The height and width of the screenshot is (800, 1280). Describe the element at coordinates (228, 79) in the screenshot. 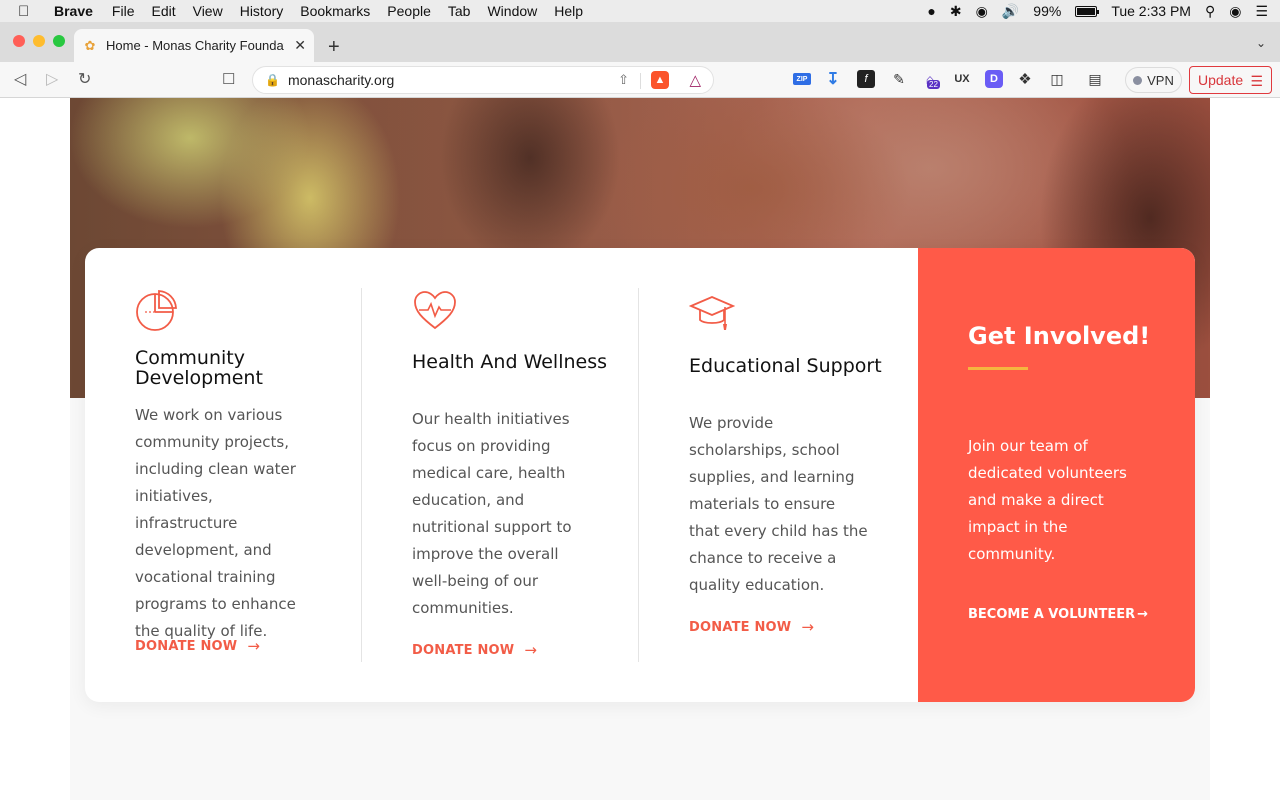

I see `bookmark-icon: ☐` at that location.